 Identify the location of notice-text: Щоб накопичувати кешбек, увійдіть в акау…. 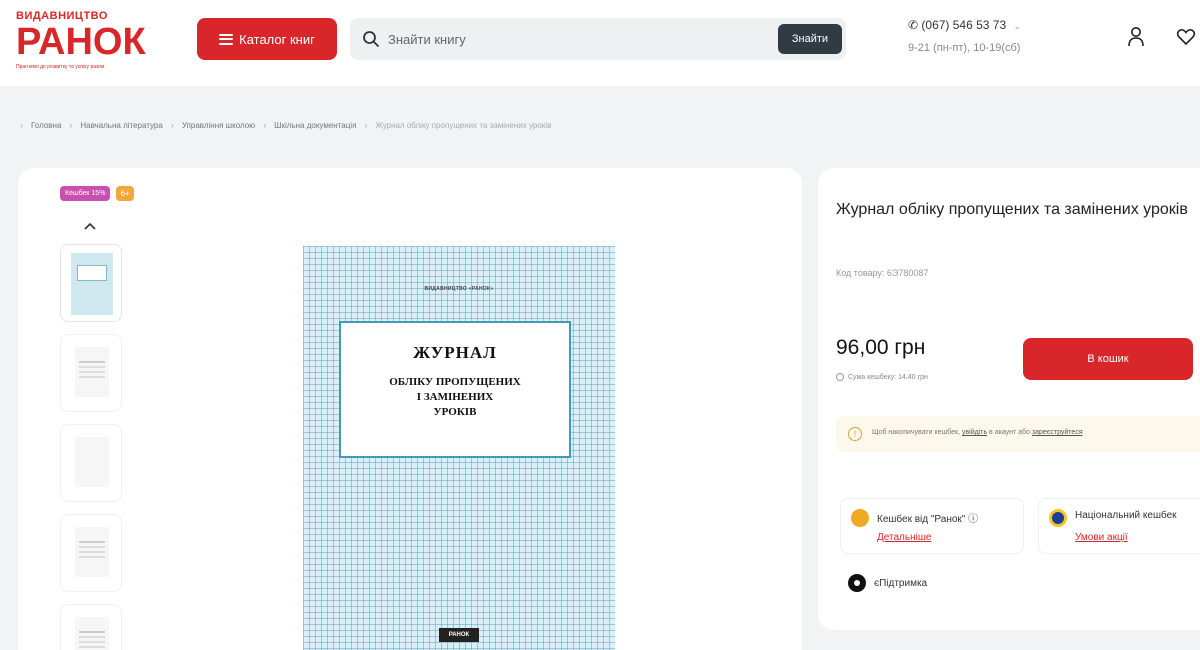
(977, 432).